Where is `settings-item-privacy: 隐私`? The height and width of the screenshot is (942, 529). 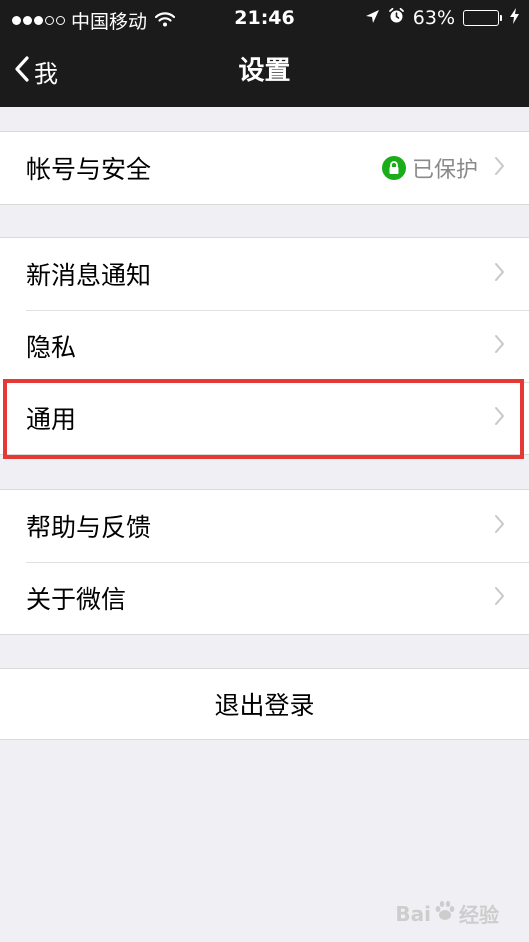
settings-item-privacy: 隐私 is located at coordinates (264, 346).